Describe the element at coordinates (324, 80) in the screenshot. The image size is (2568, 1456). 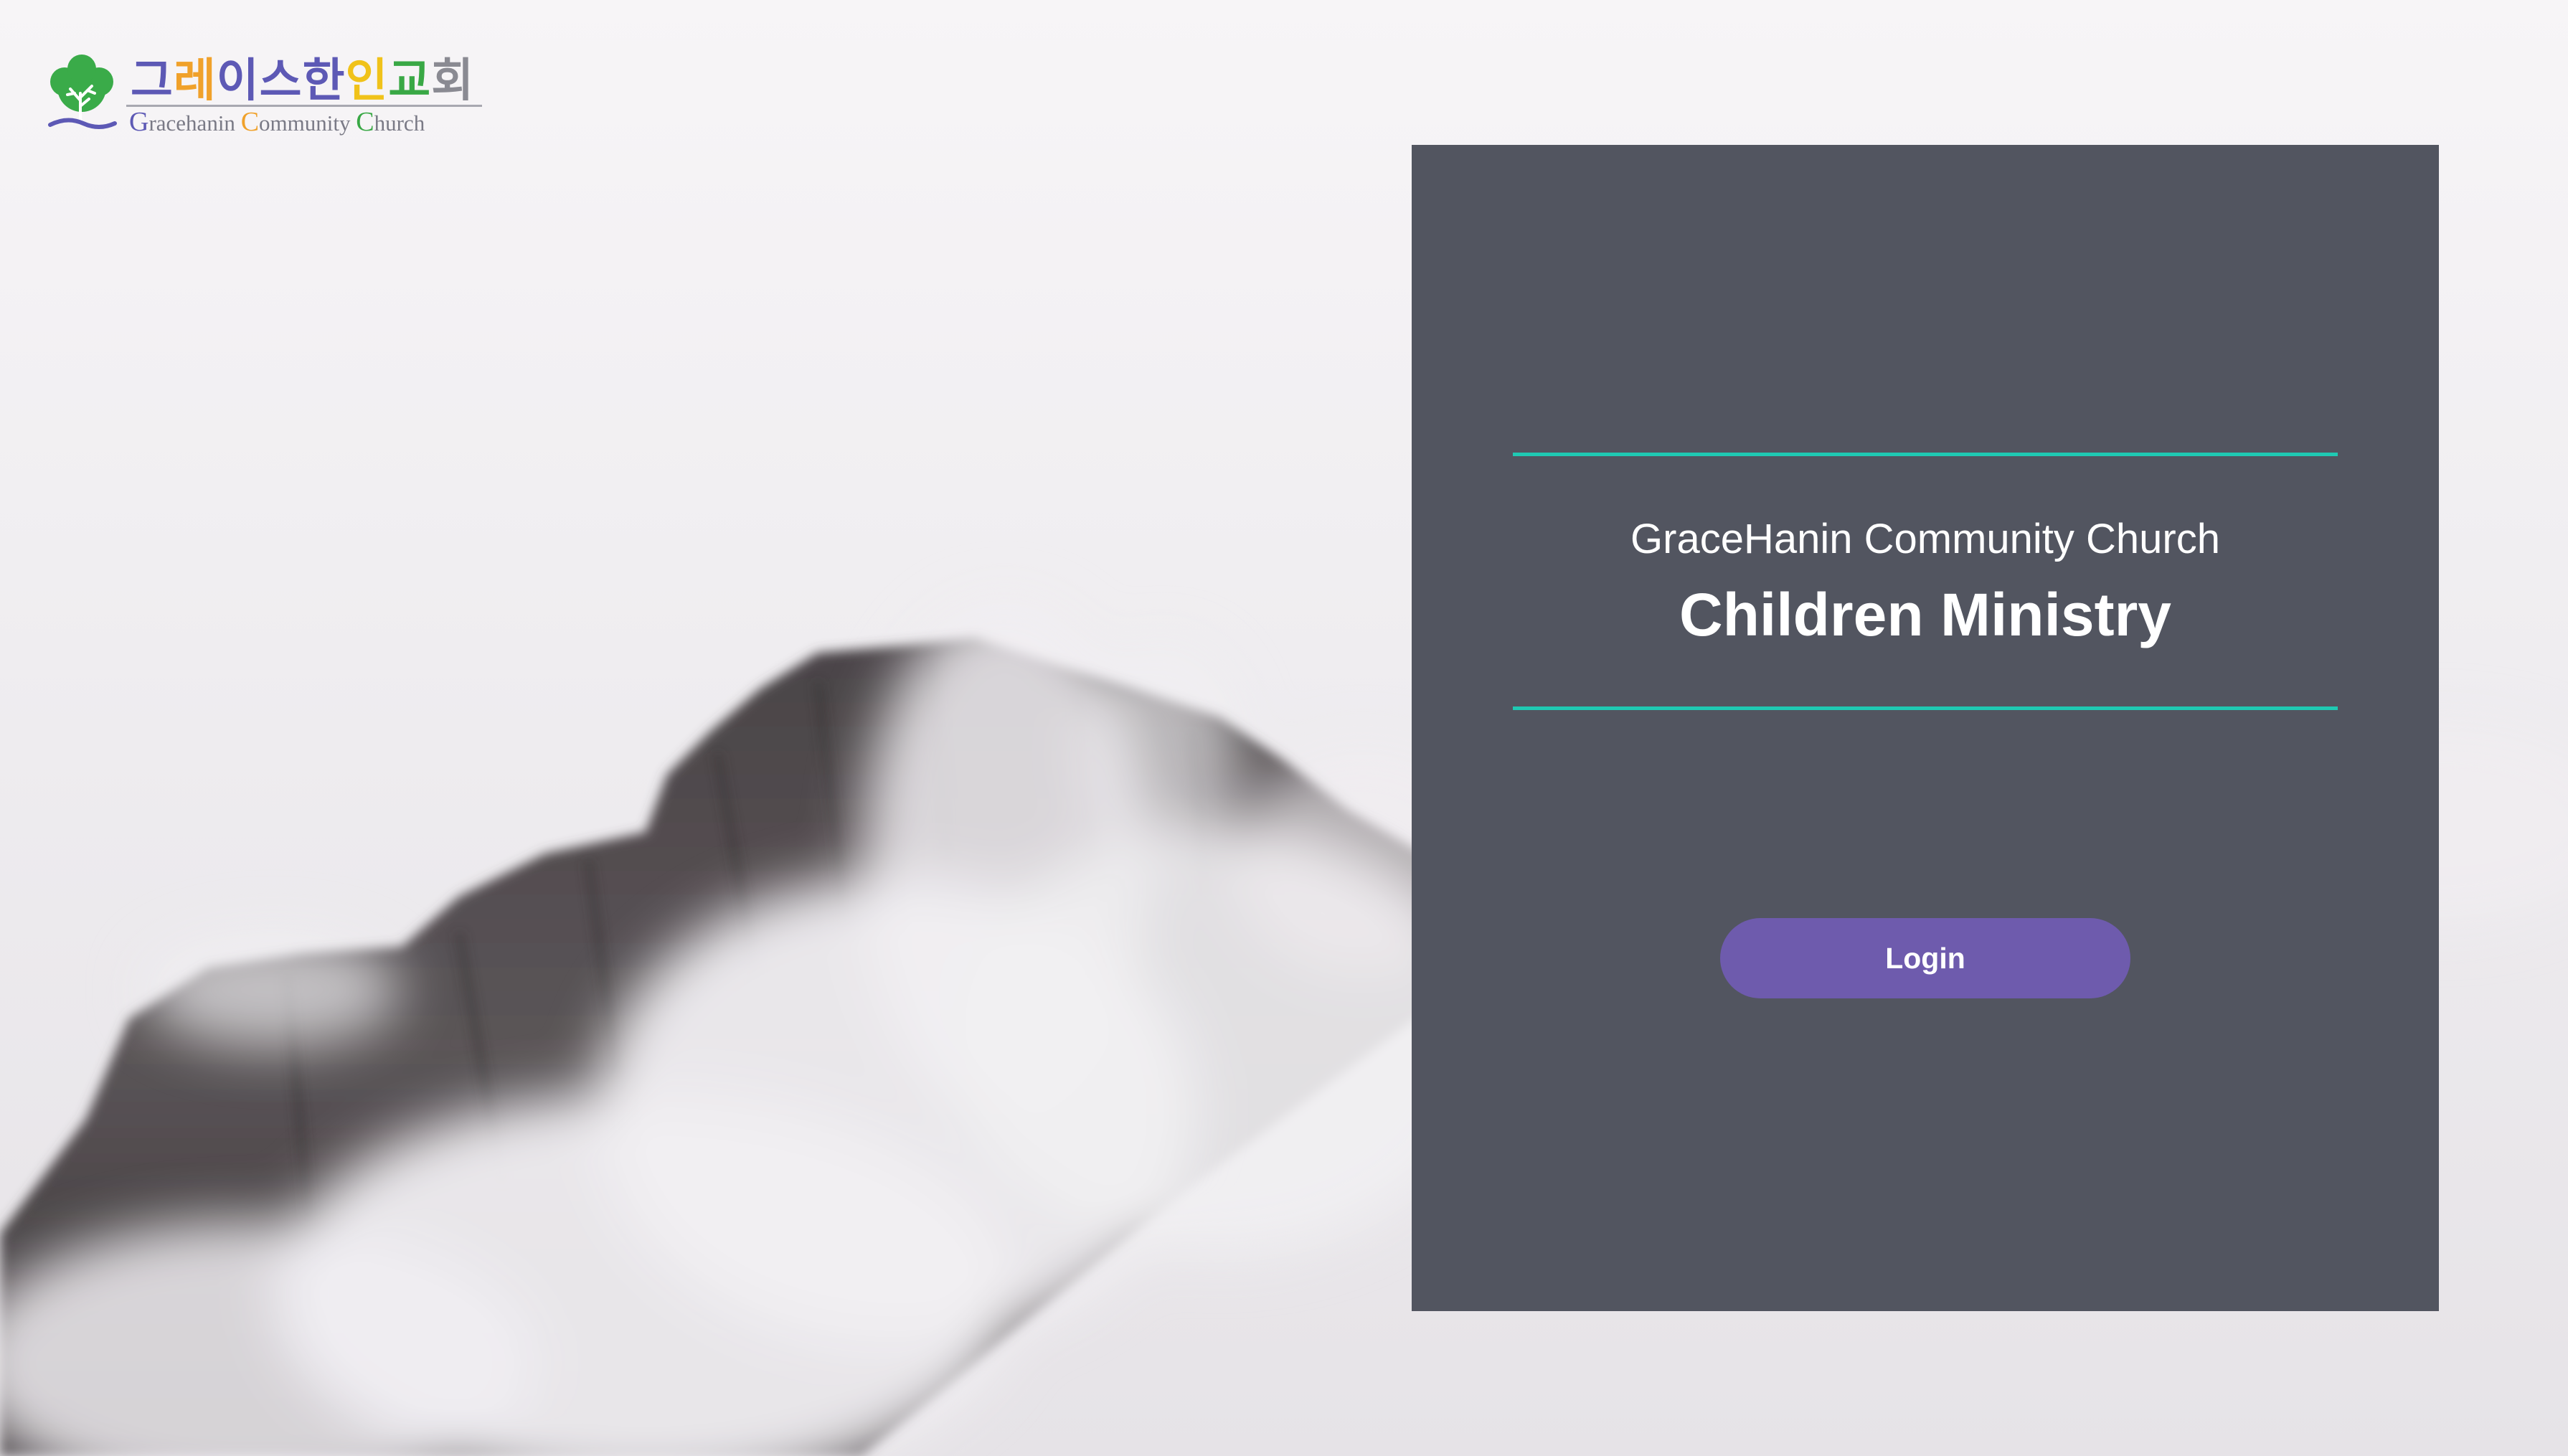
I see `logo-char: 한` at that location.